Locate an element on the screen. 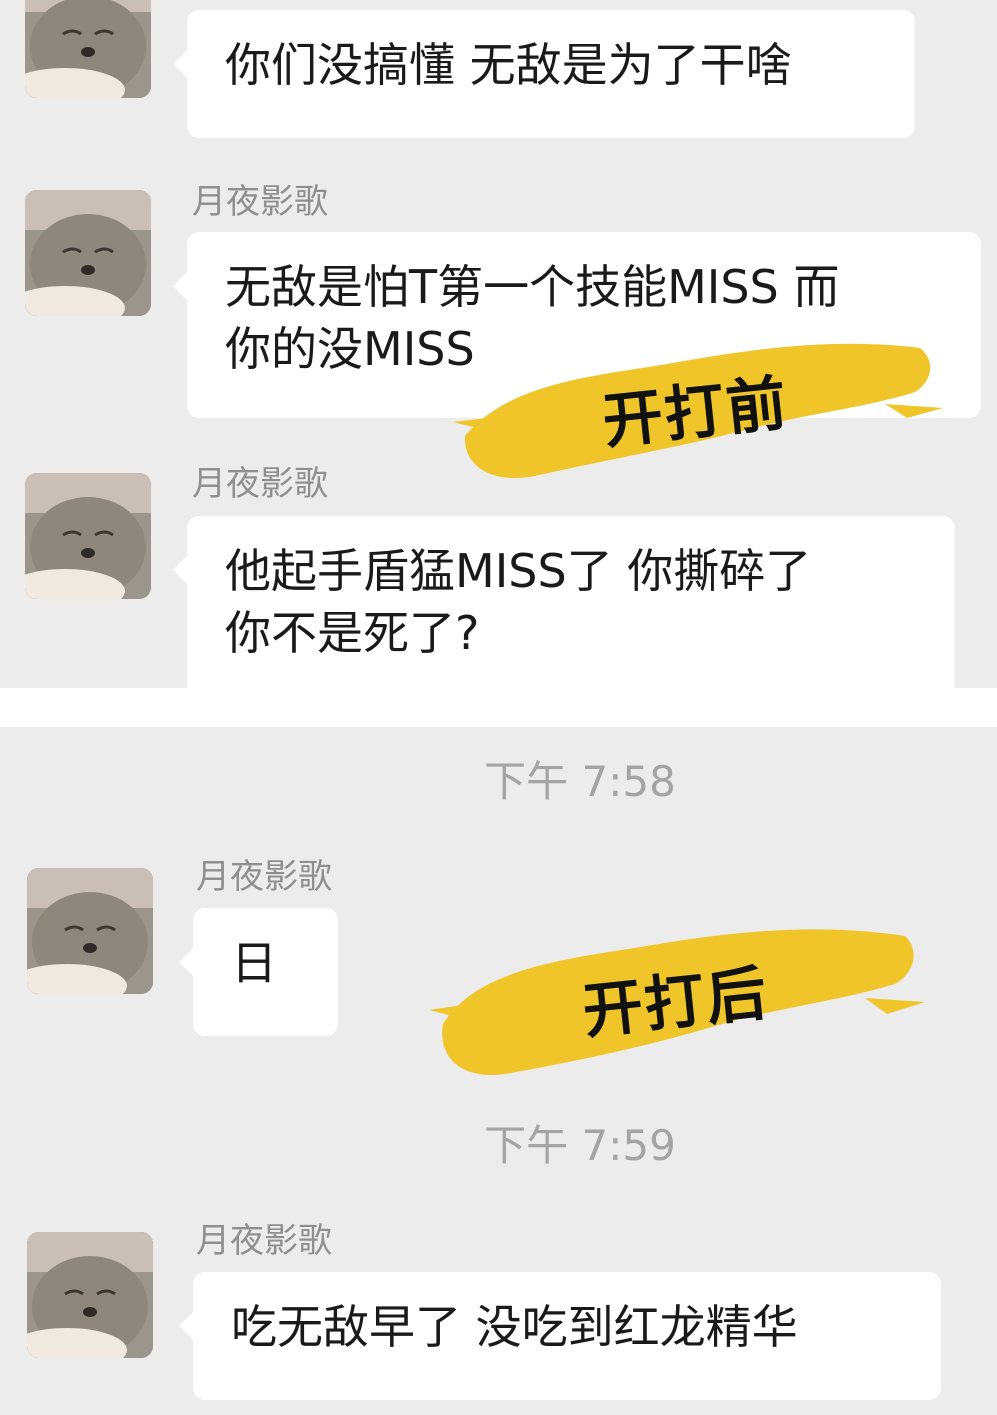 The height and width of the screenshot is (1415, 997). message-bubble: 日 is located at coordinates (258, 972).